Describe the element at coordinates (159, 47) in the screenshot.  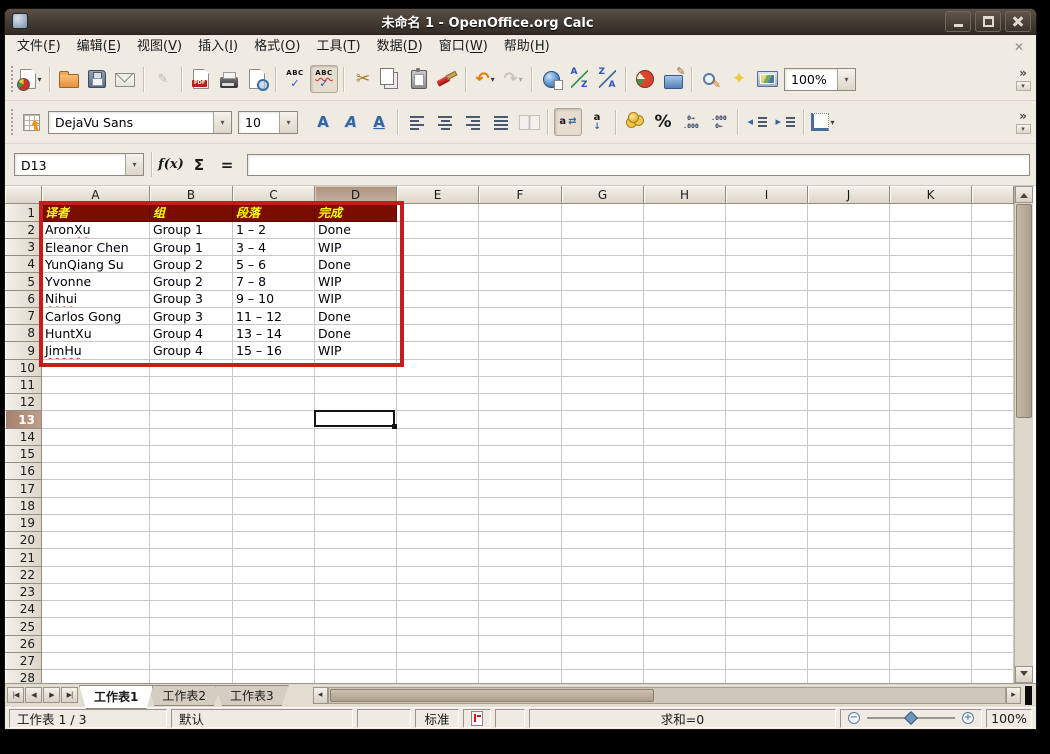
I see `menu-view: 视图(V)` at that location.